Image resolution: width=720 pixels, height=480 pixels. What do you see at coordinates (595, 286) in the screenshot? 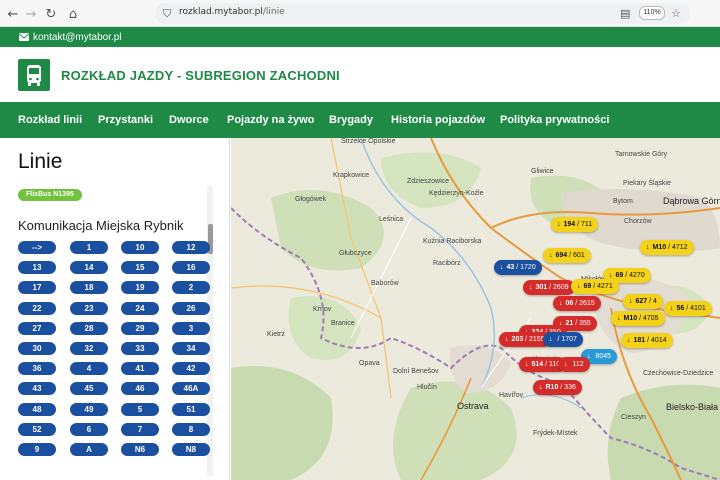
I see `vehicle-marker: ↓ 69 / 4271` at bounding box center [595, 286].